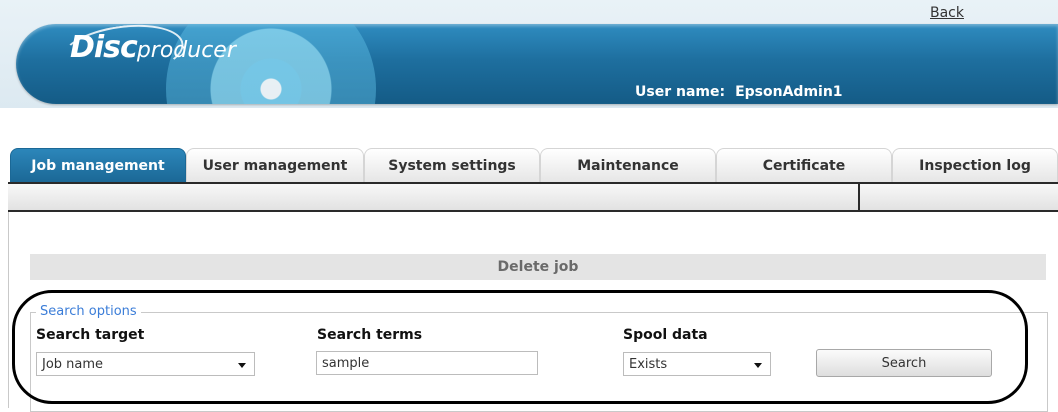  Describe the element at coordinates (186, 50) in the screenshot. I see `logo-producer-text: producer` at that location.